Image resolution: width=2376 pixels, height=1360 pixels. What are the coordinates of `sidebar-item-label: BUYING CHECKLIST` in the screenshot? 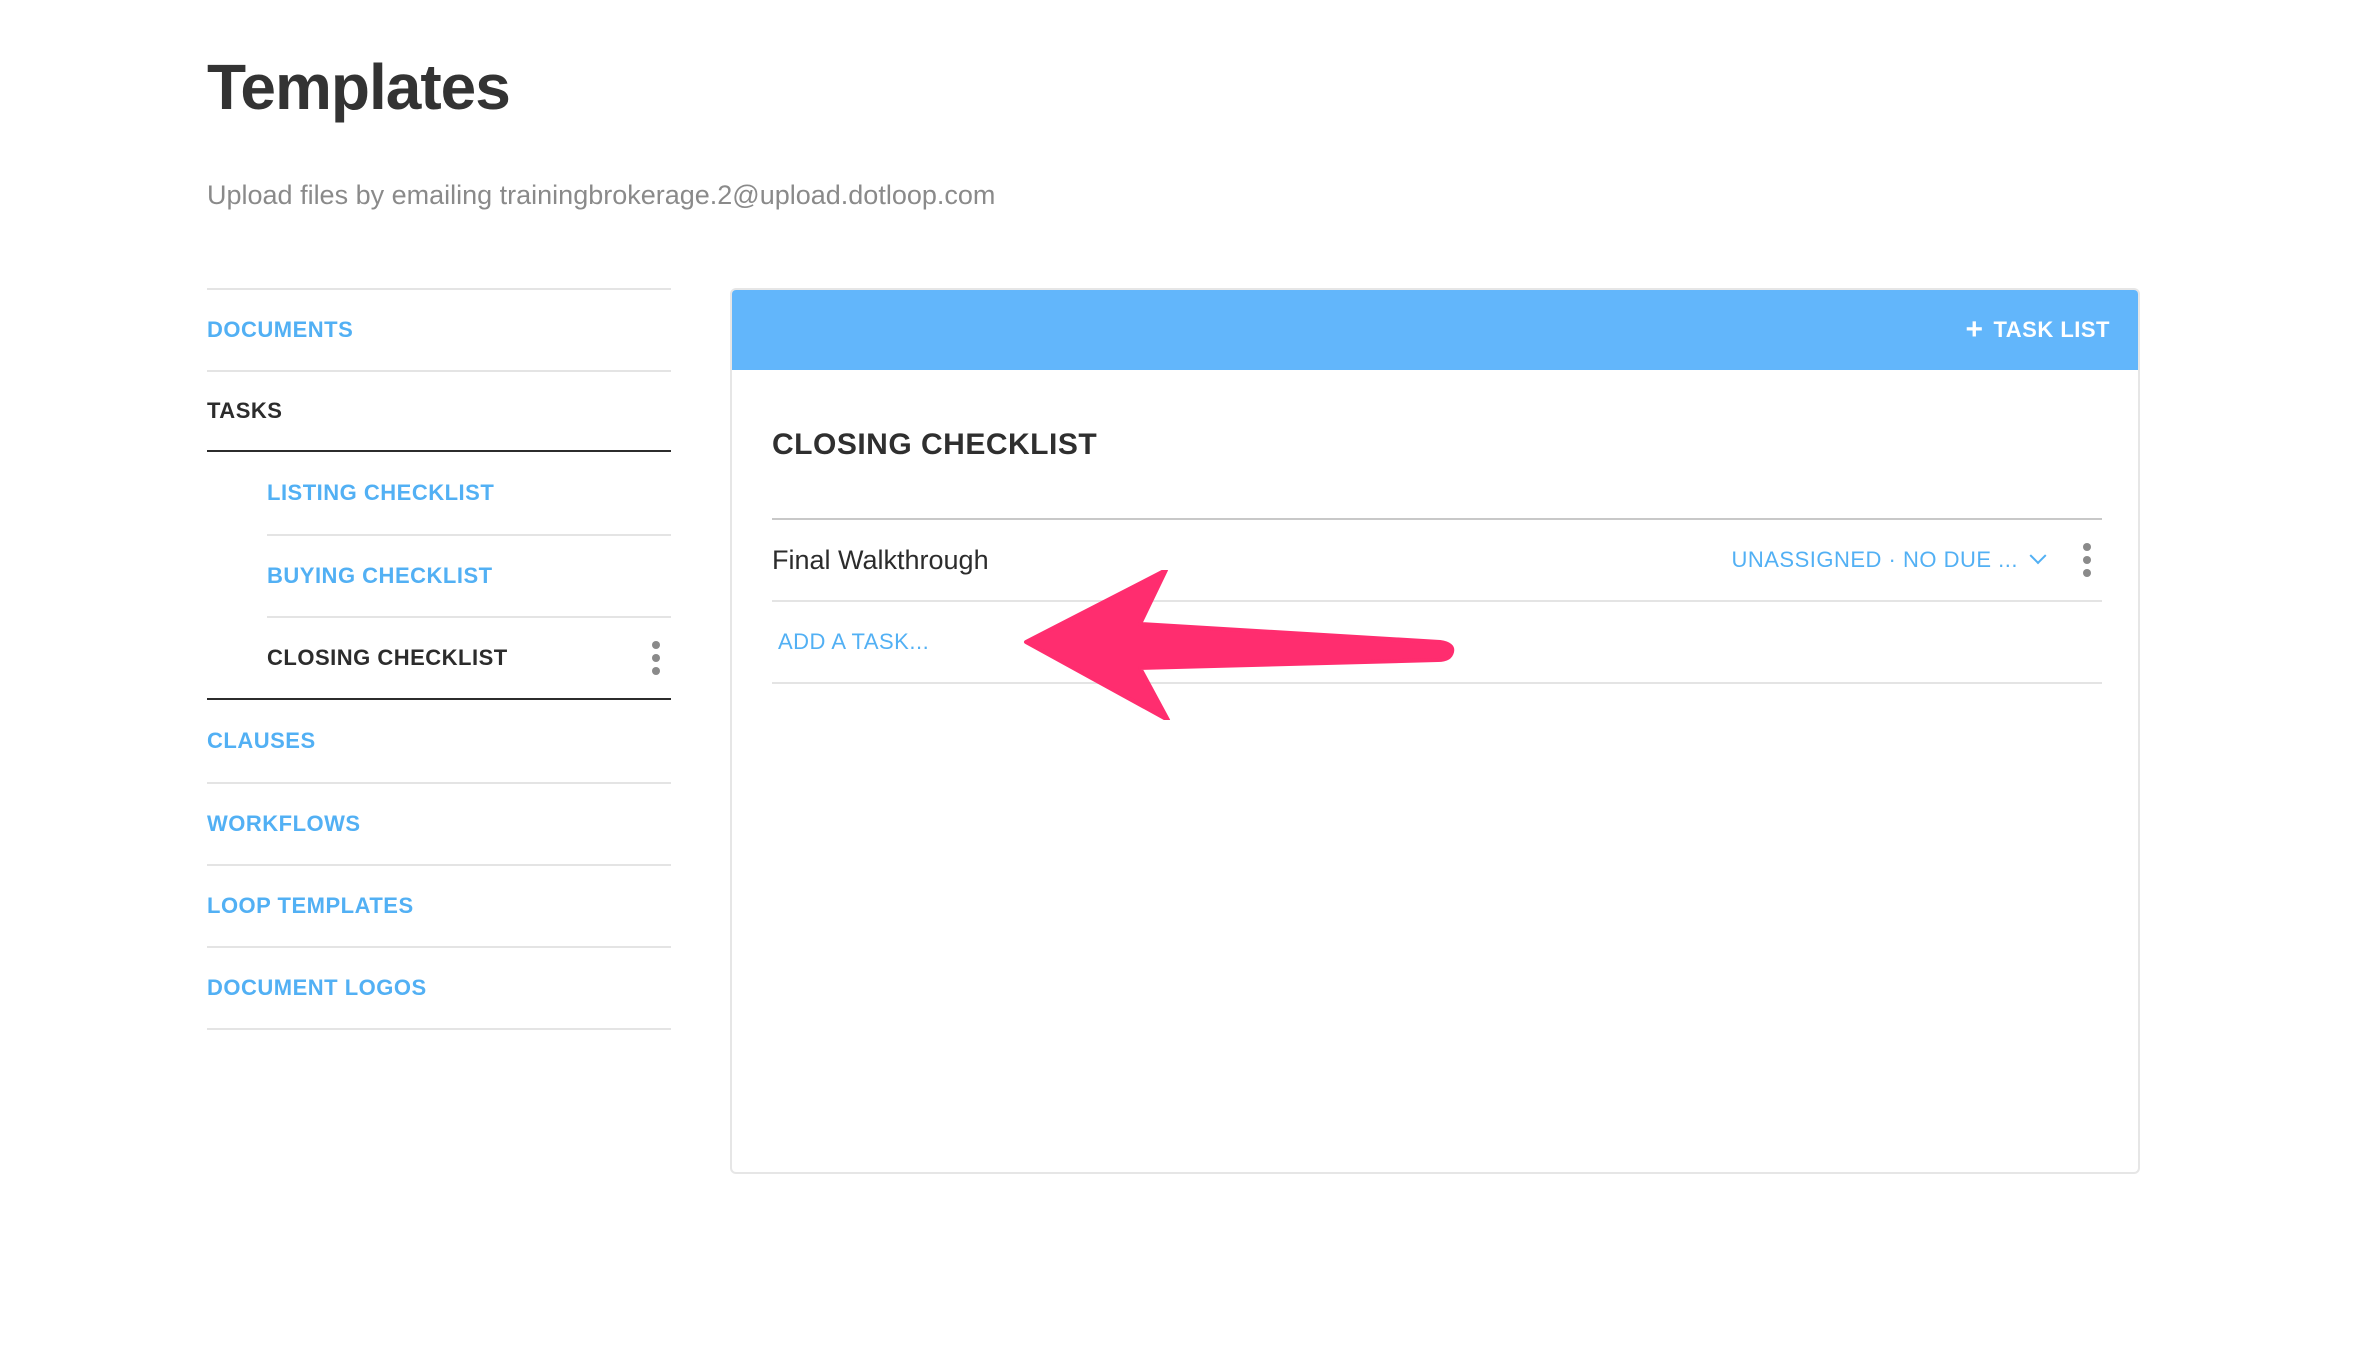 It's located at (380, 575).